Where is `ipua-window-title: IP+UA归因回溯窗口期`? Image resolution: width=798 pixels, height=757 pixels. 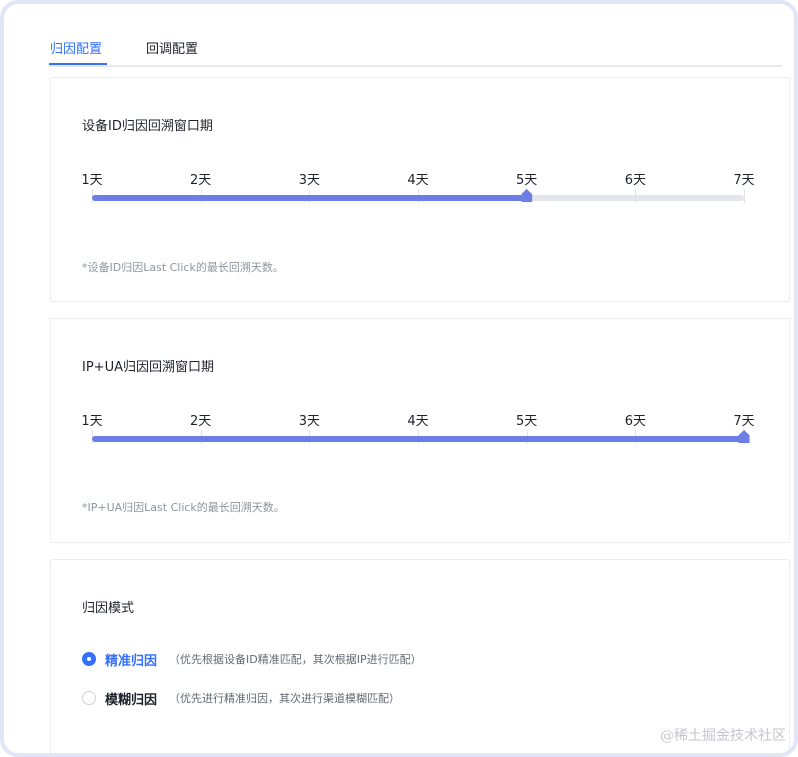 ipua-window-title: IP+UA归因回溯窗口期 is located at coordinates (148, 367).